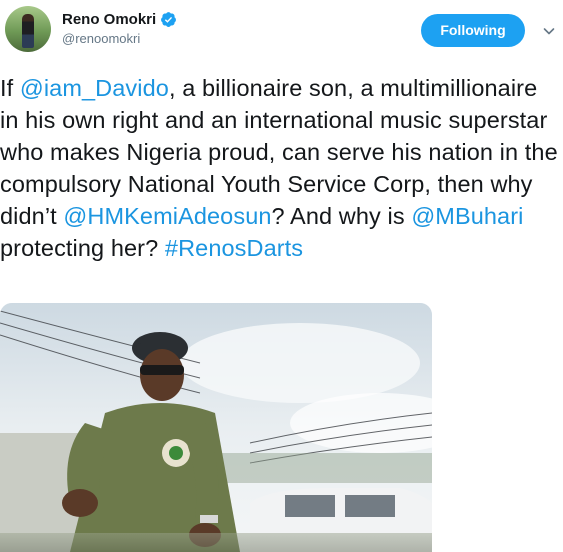 The height and width of the screenshot is (552, 563). Describe the element at coordinates (341, 216) in the screenshot. I see `tweet-text-segment: ? And why is` at that location.